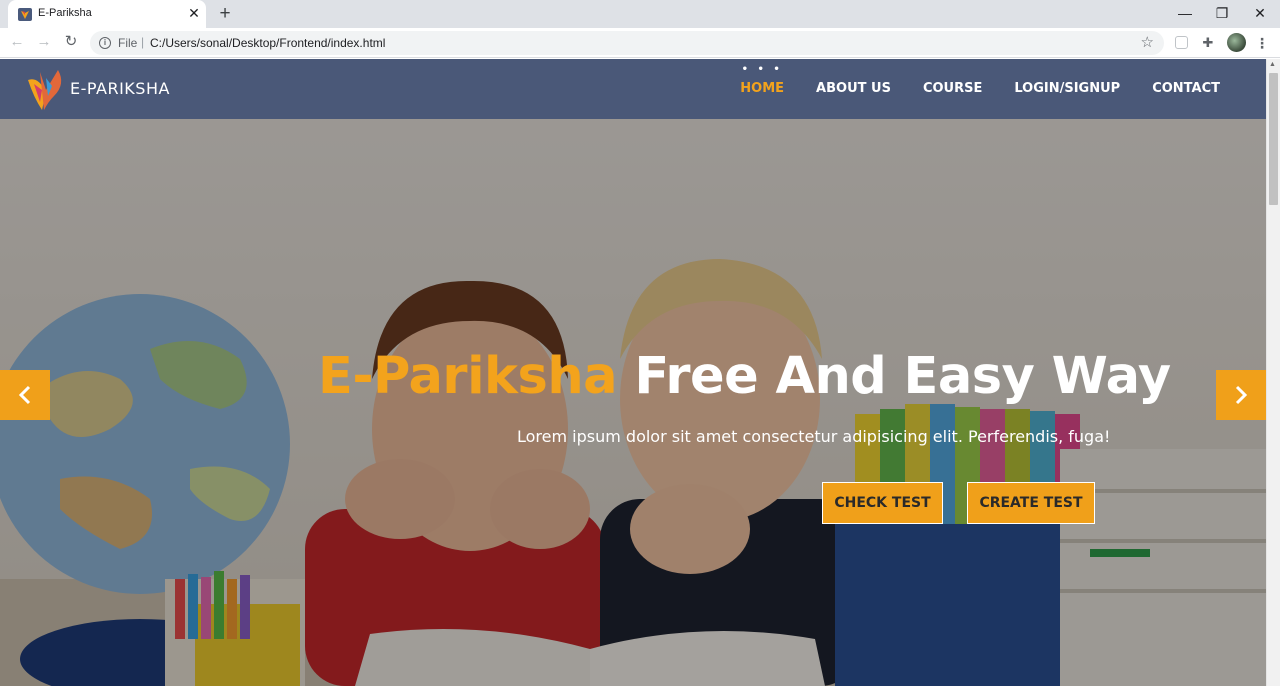 Image resolution: width=1280 pixels, height=686 pixels. I want to click on close-window-button: ✕, so click(1260, 13).